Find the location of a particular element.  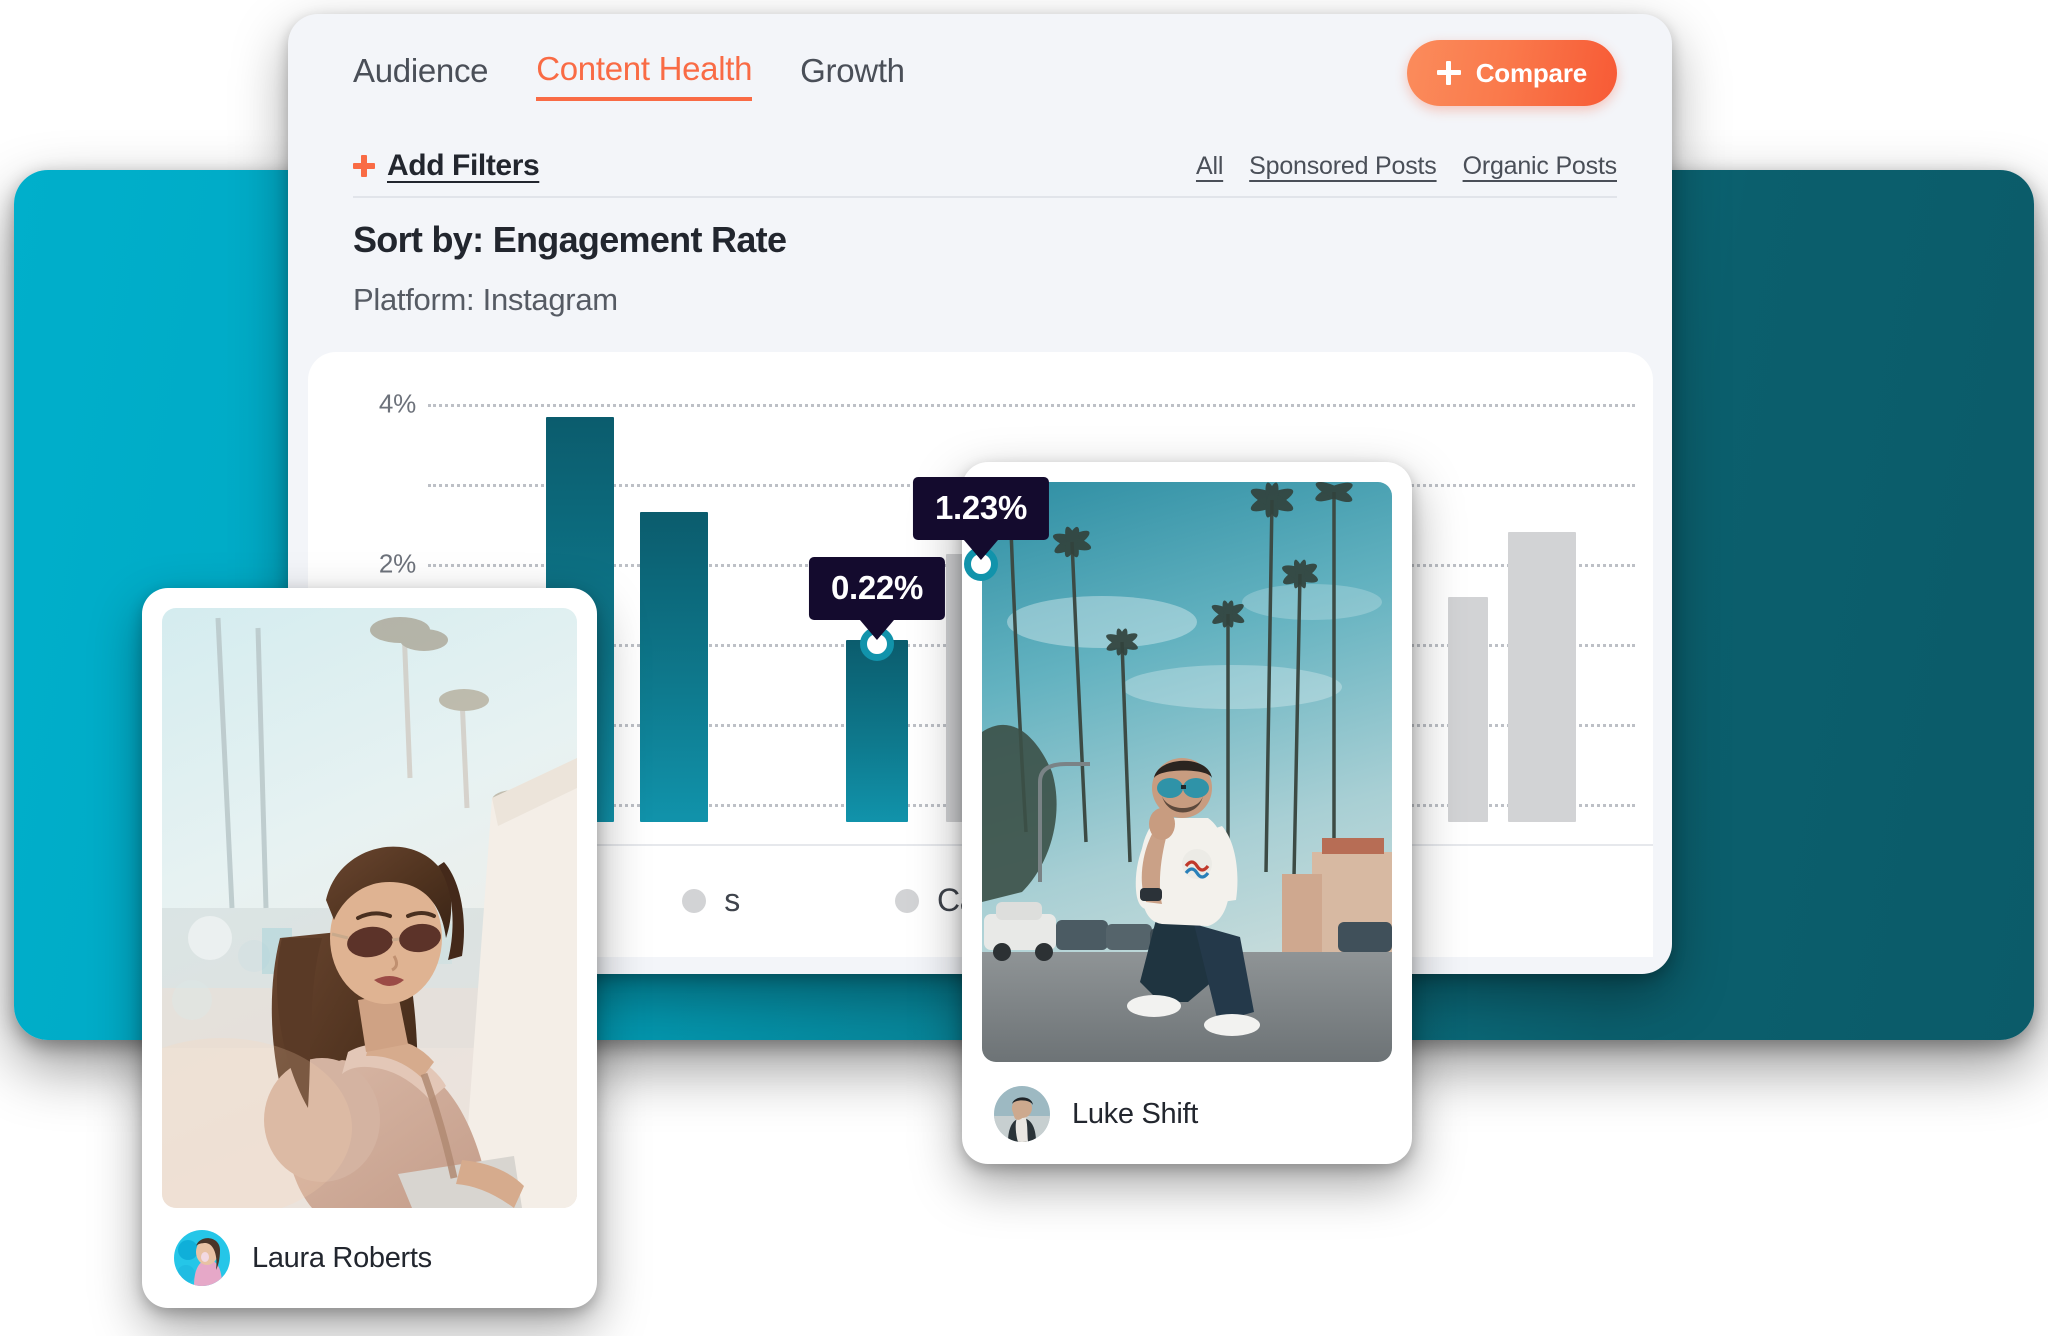

tooltip-0-22-value: 0.22% is located at coordinates (877, 587).